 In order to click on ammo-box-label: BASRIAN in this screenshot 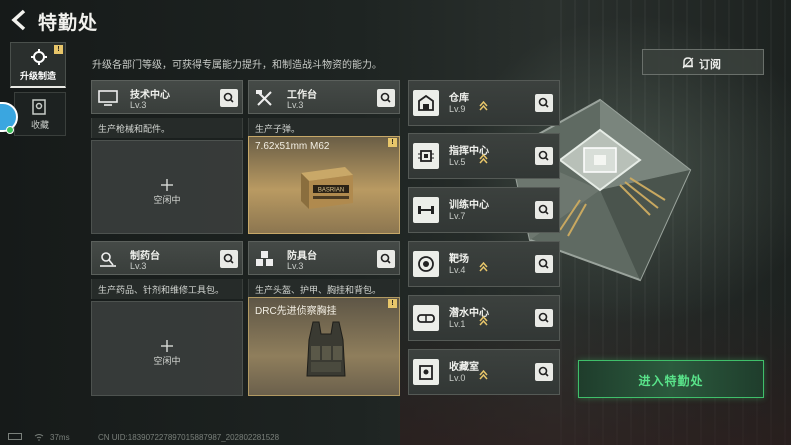, I will do `click(331, 191)`.